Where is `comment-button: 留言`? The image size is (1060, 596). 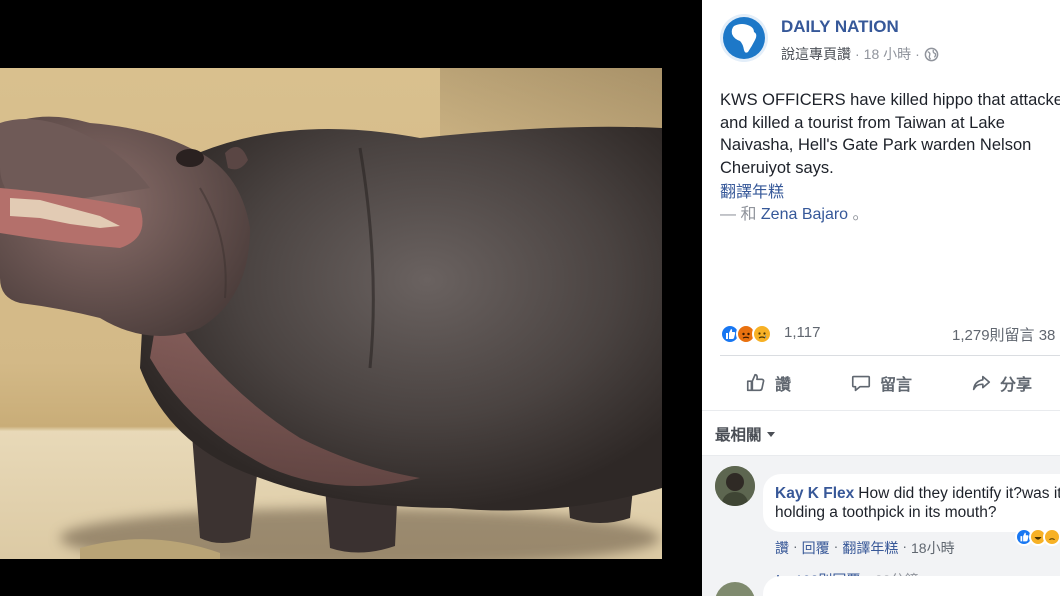
comment-button: 留言 is located at coordinates (881, 383).